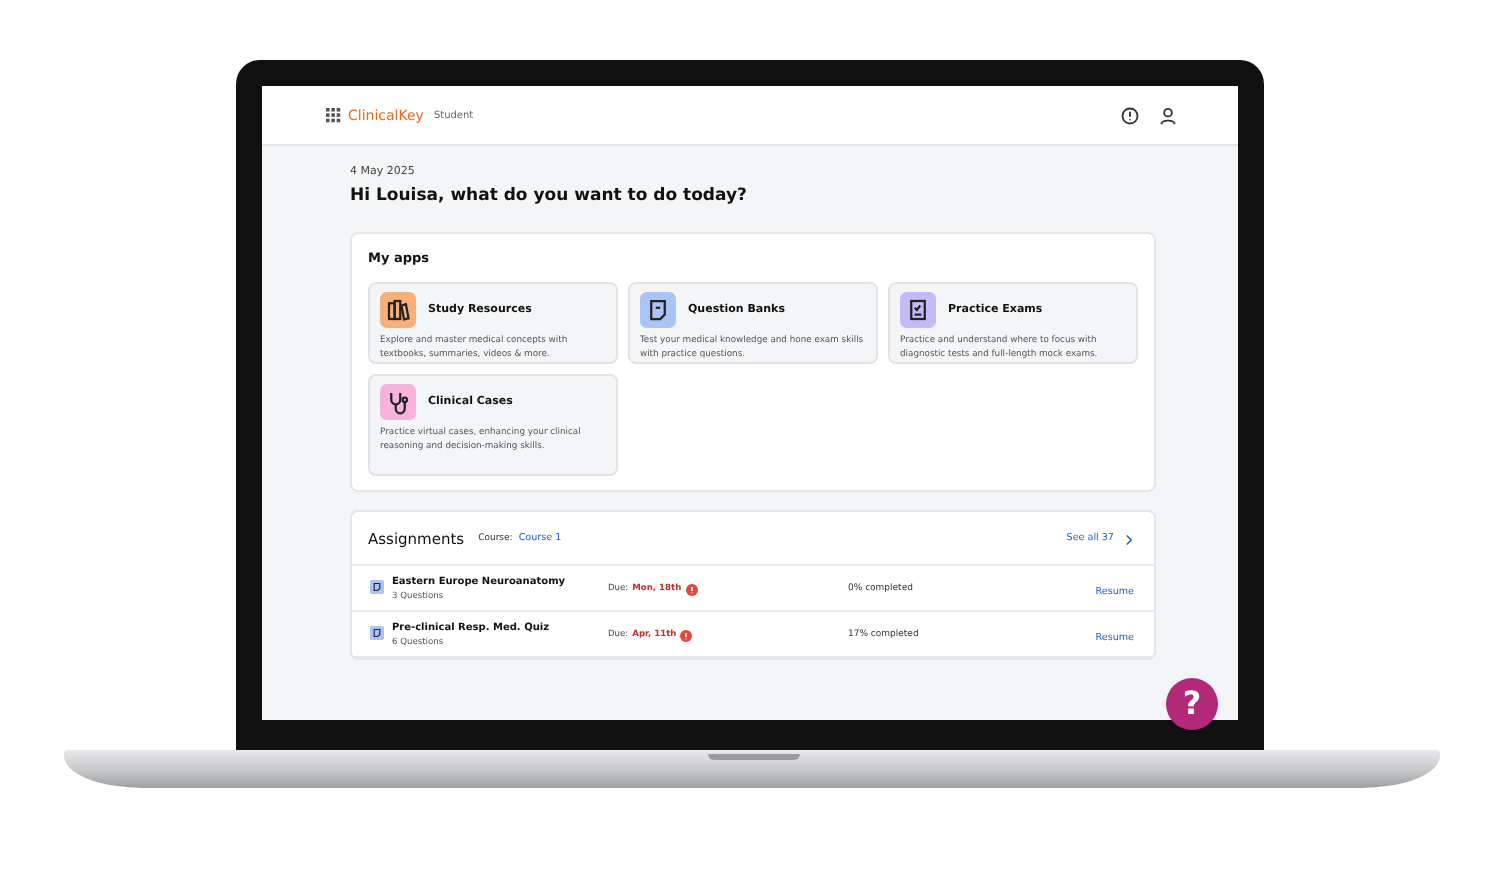 Image resolution: width=1500 pixels, height=882 pixels. What do you see at coordinates (334, 115) in the screenshot?
I see `apps-grid-icon` at bounding box center [334, 115].